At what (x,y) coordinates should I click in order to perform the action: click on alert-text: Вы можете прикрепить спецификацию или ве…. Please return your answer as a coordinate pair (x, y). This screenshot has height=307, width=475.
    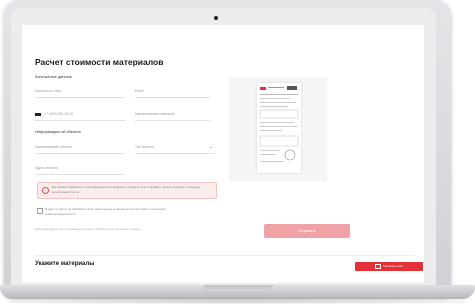
    Looking at the image, I should click on (126, 189).